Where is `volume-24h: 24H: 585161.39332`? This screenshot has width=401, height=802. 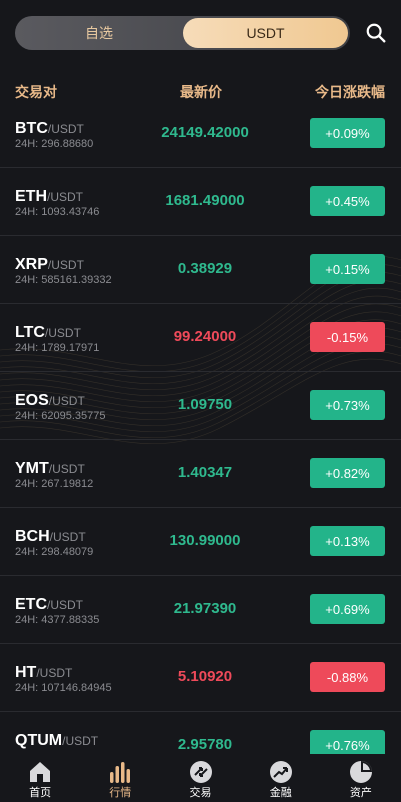 volume-24h: 24H: 585161.39332 is located at coordinates (63, 280).